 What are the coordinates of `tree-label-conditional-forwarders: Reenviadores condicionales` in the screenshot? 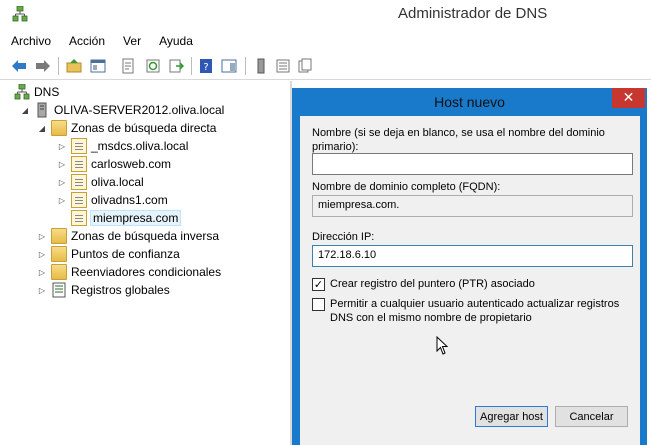 It's located at (146, 272).